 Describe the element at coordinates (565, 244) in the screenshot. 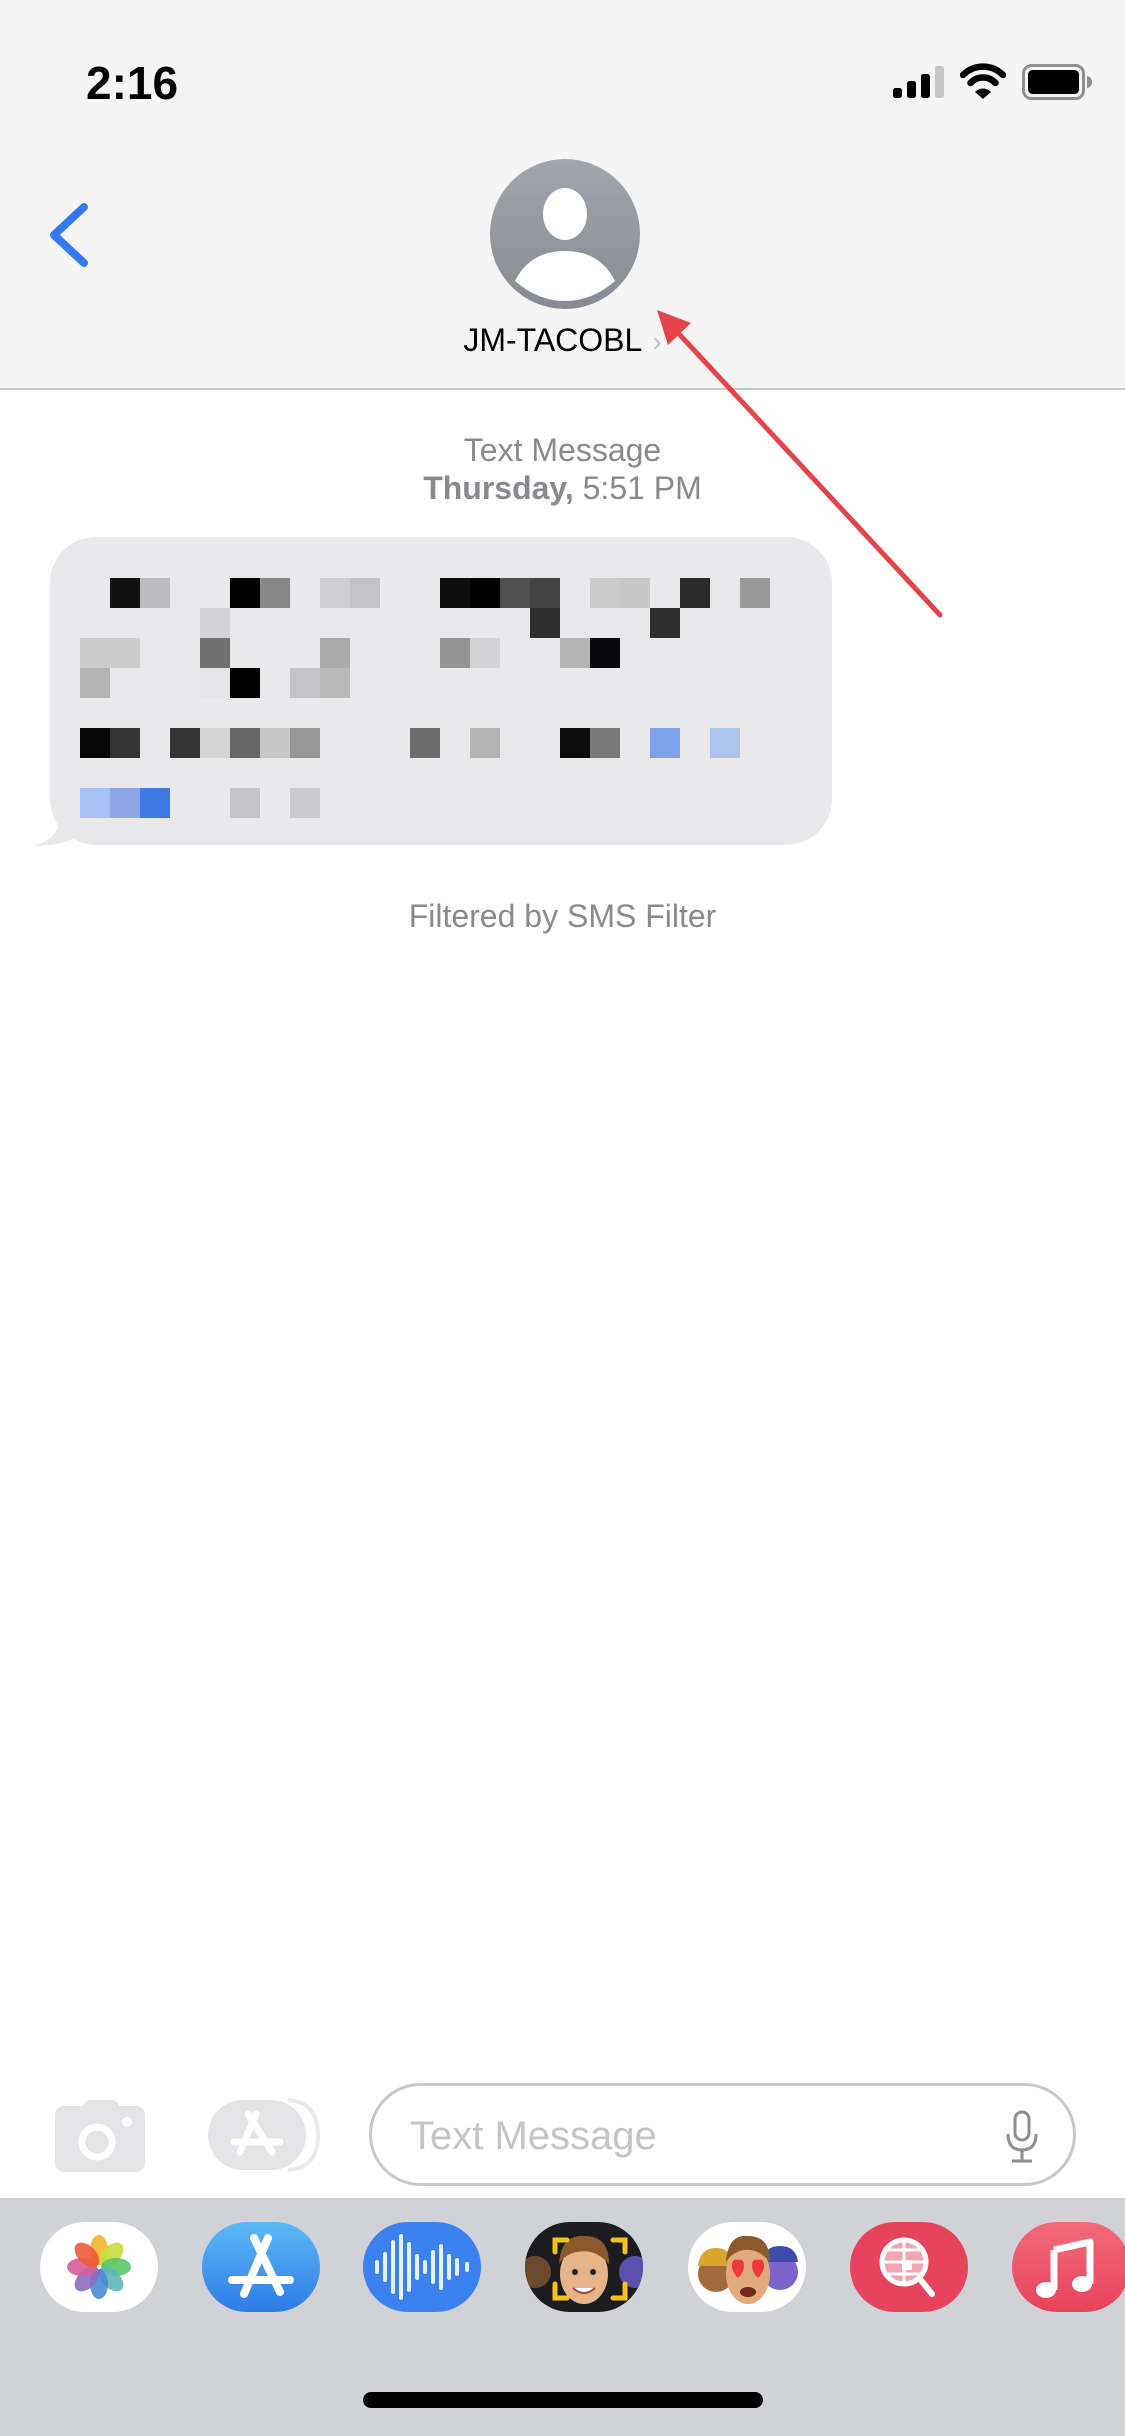

I see `person-silhouette-icon` at that location.